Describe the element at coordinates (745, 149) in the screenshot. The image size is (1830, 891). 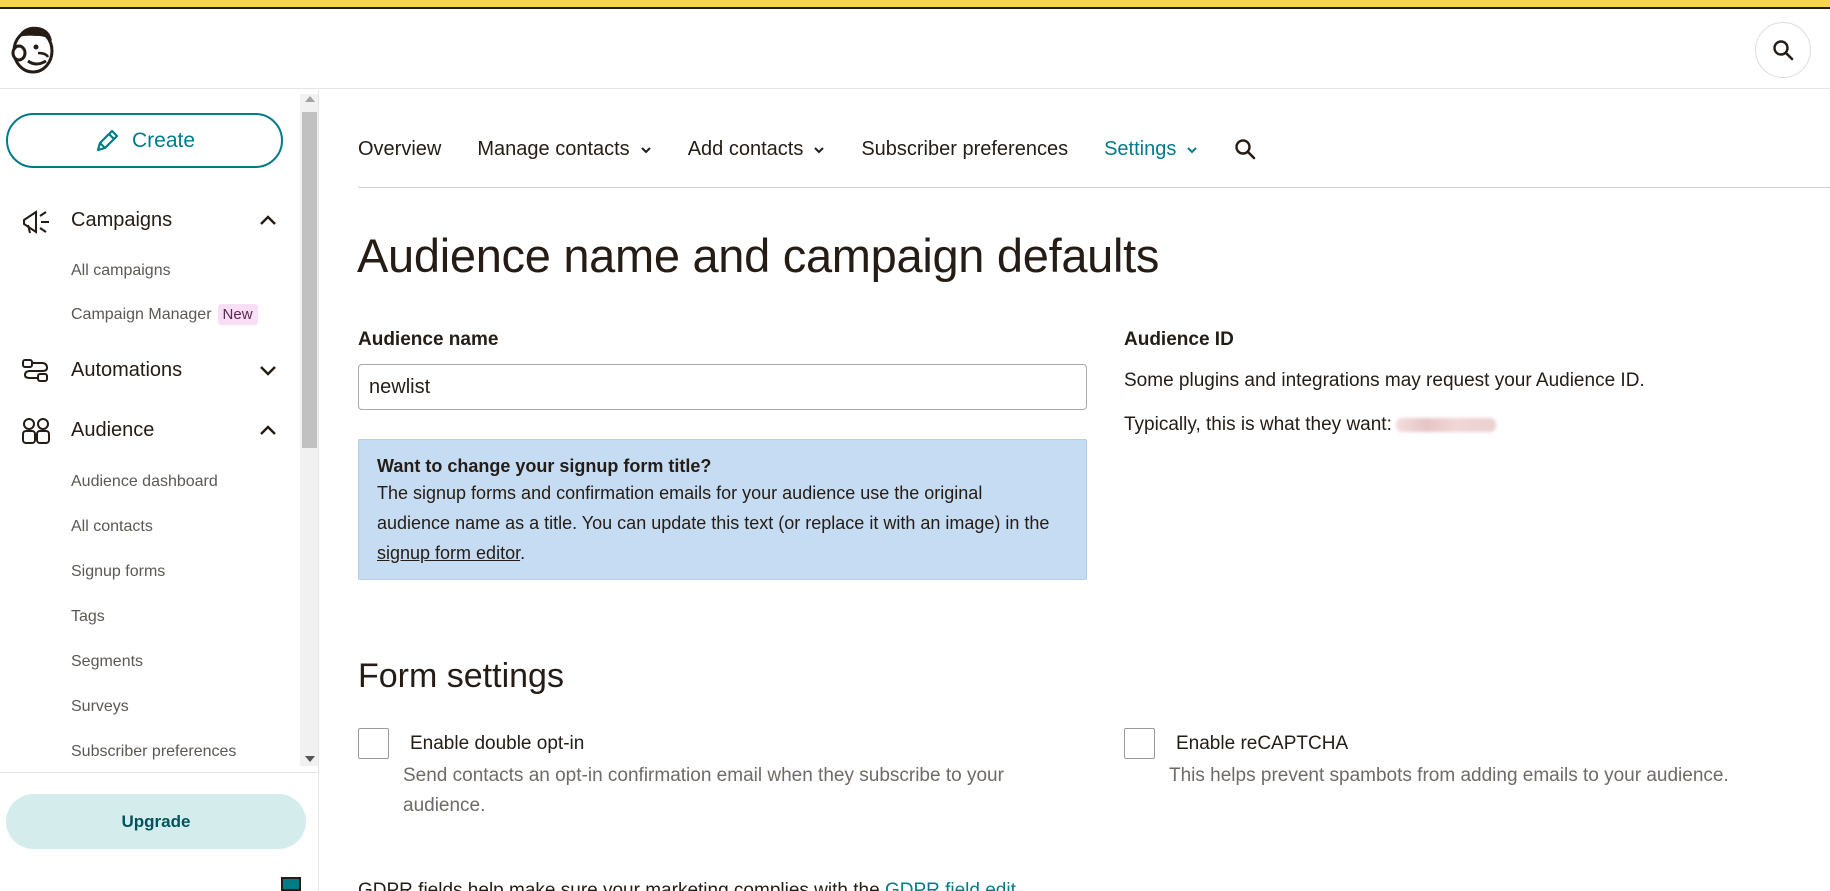
I see `tab-label: Add contacts` at that location.